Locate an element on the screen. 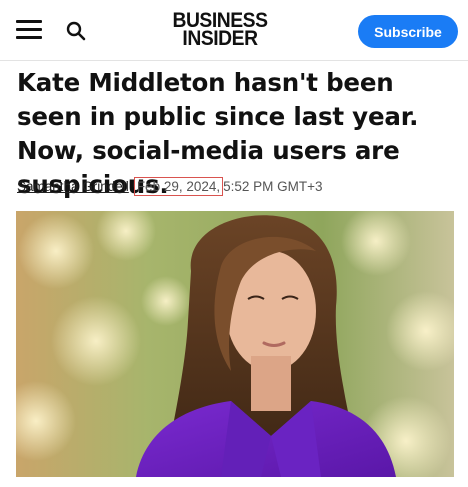  author-link: Samantha Grindell is located at coordinates (73, 186).